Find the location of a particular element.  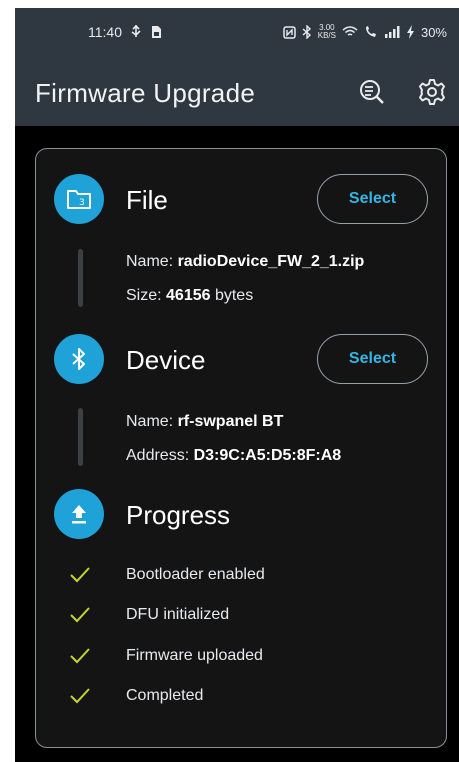

file-size-label: Size: is located at coordinates (146, 295).